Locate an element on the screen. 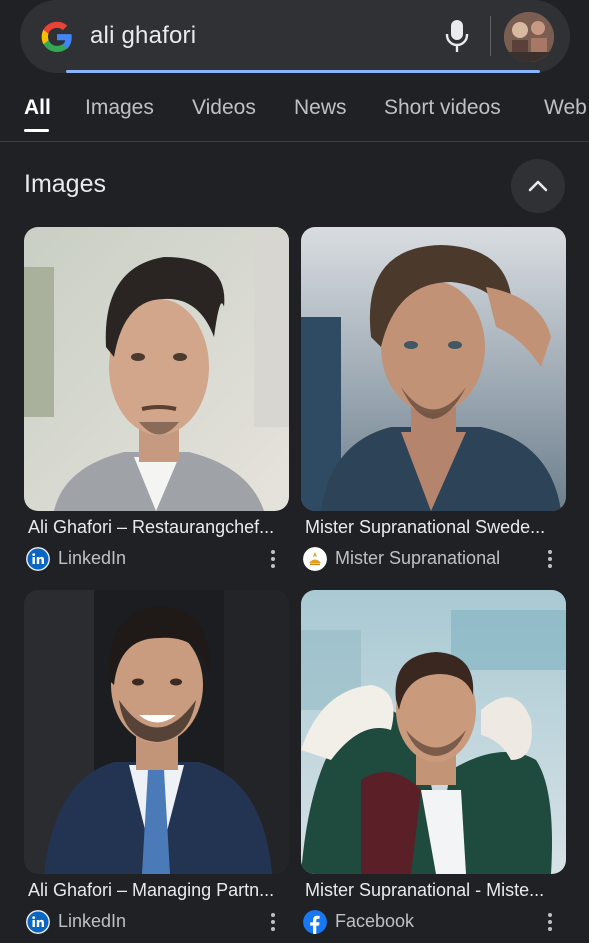  images-section-title: Images is located at coordinates (65, 184).